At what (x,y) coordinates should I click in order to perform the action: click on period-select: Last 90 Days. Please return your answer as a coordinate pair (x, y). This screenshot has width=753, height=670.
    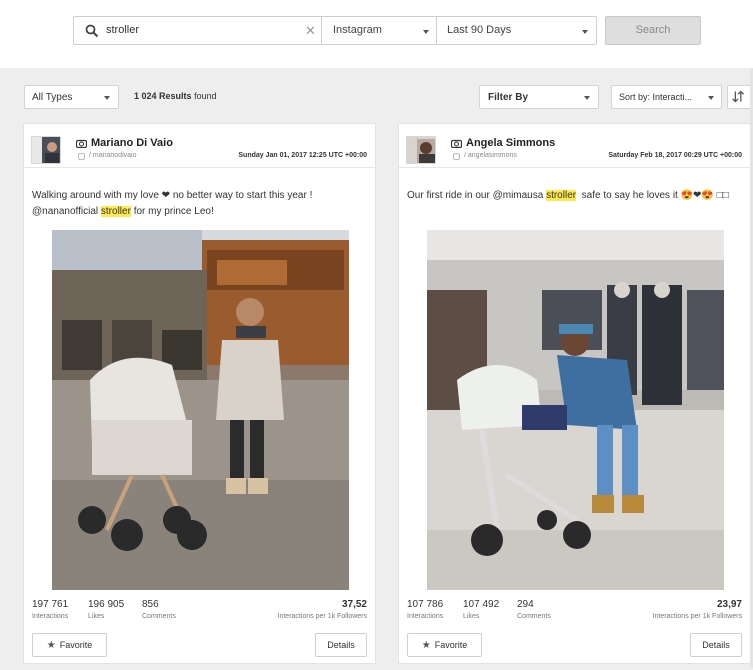
    Looking at the image, I should click on (479, 30).